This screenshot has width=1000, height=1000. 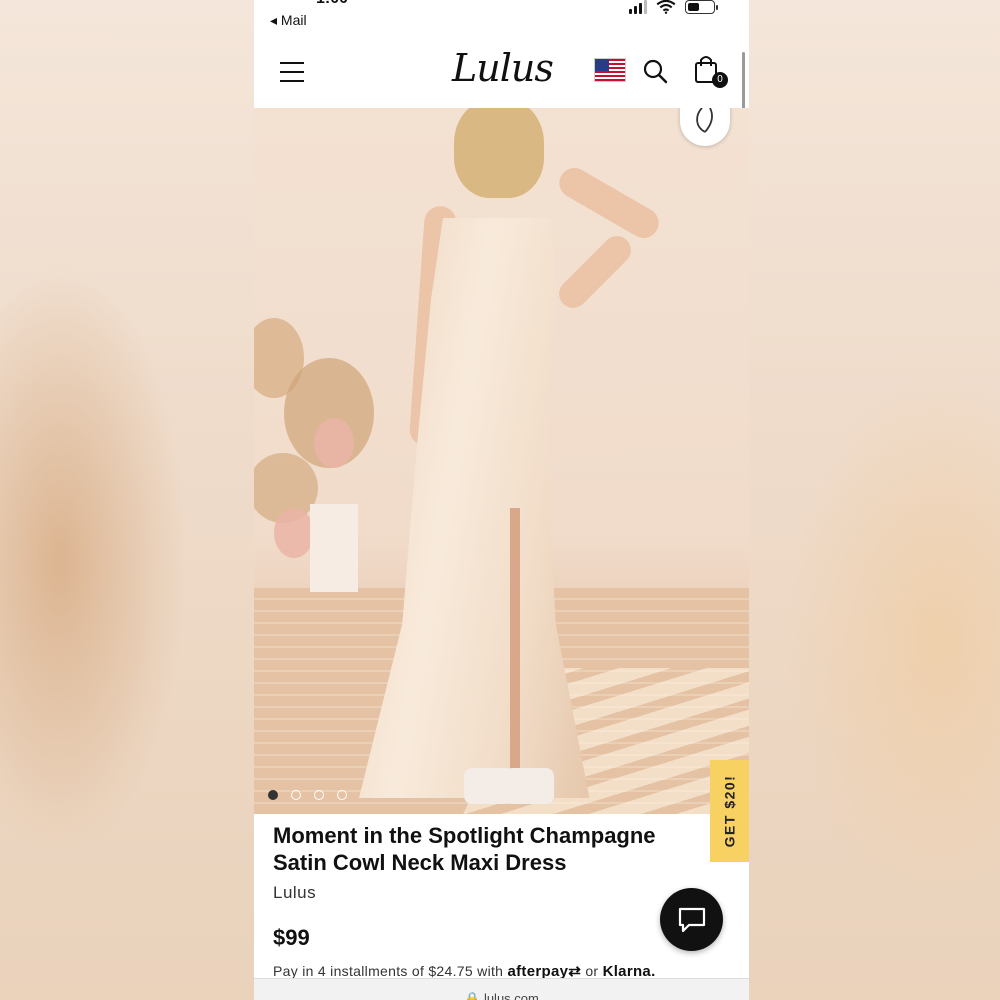 I want to click on search-icon, so click(x=655, y=71).